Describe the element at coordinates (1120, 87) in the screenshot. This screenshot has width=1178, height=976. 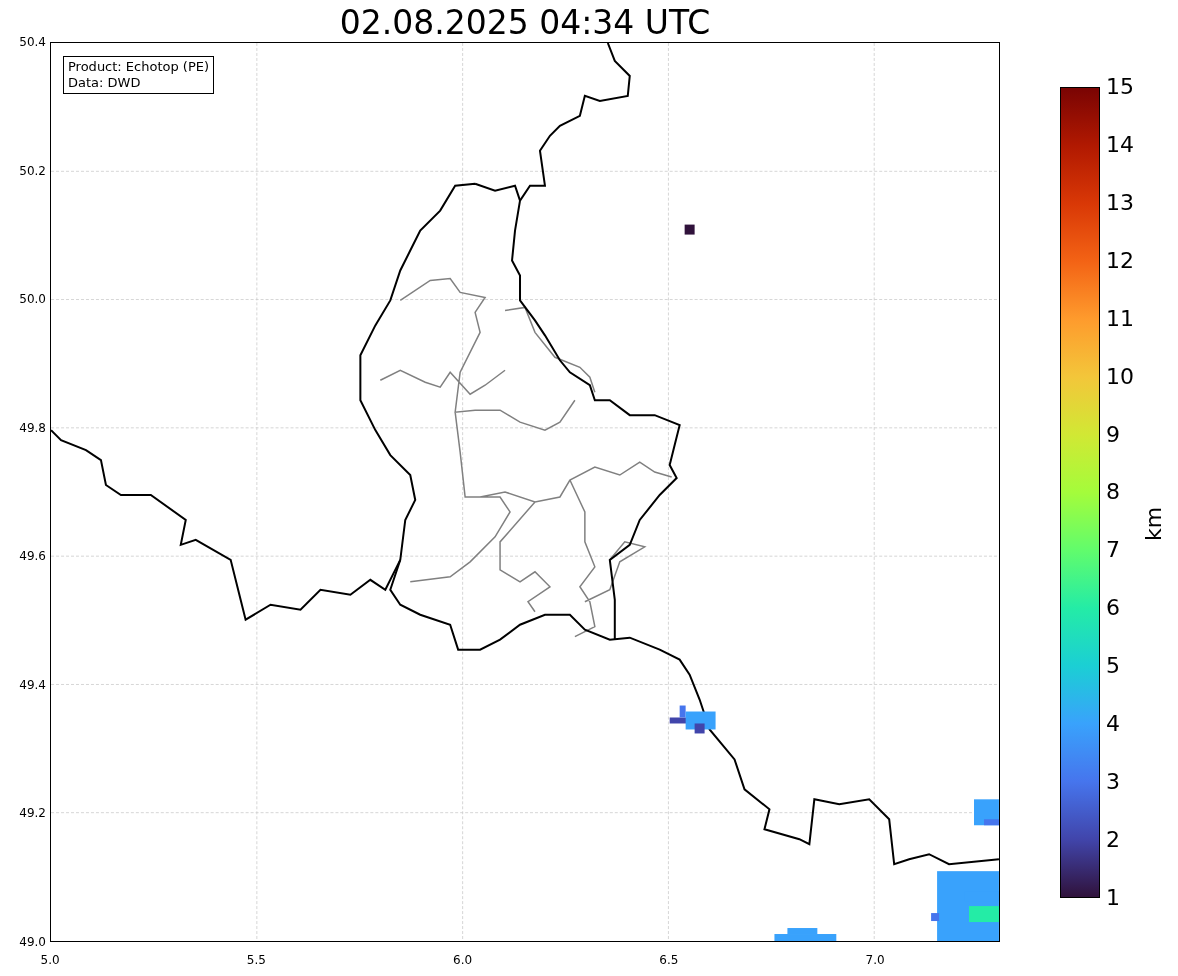
I see `colorbar-tick-label: 15` at that location.